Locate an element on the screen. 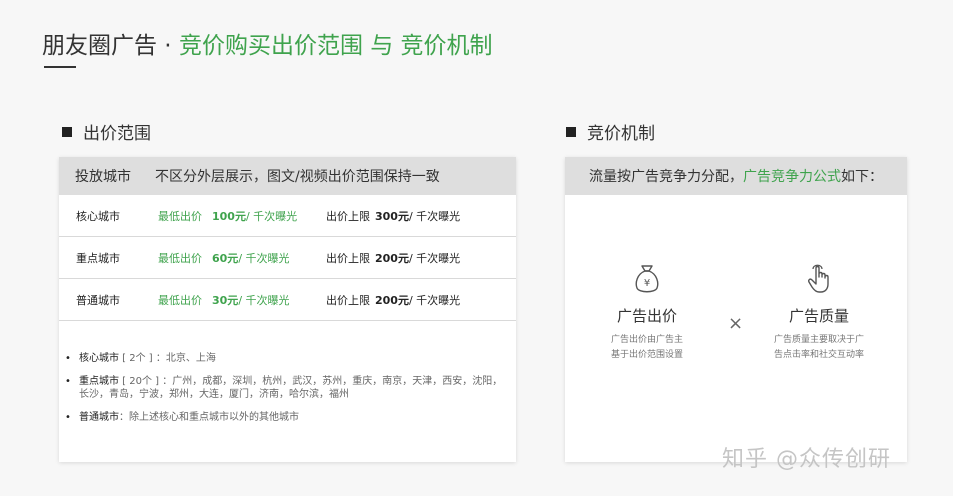 This screenshot has width=953, height=496. watermark: 知乎 @众传创研 is located at coordinates (806, 459).